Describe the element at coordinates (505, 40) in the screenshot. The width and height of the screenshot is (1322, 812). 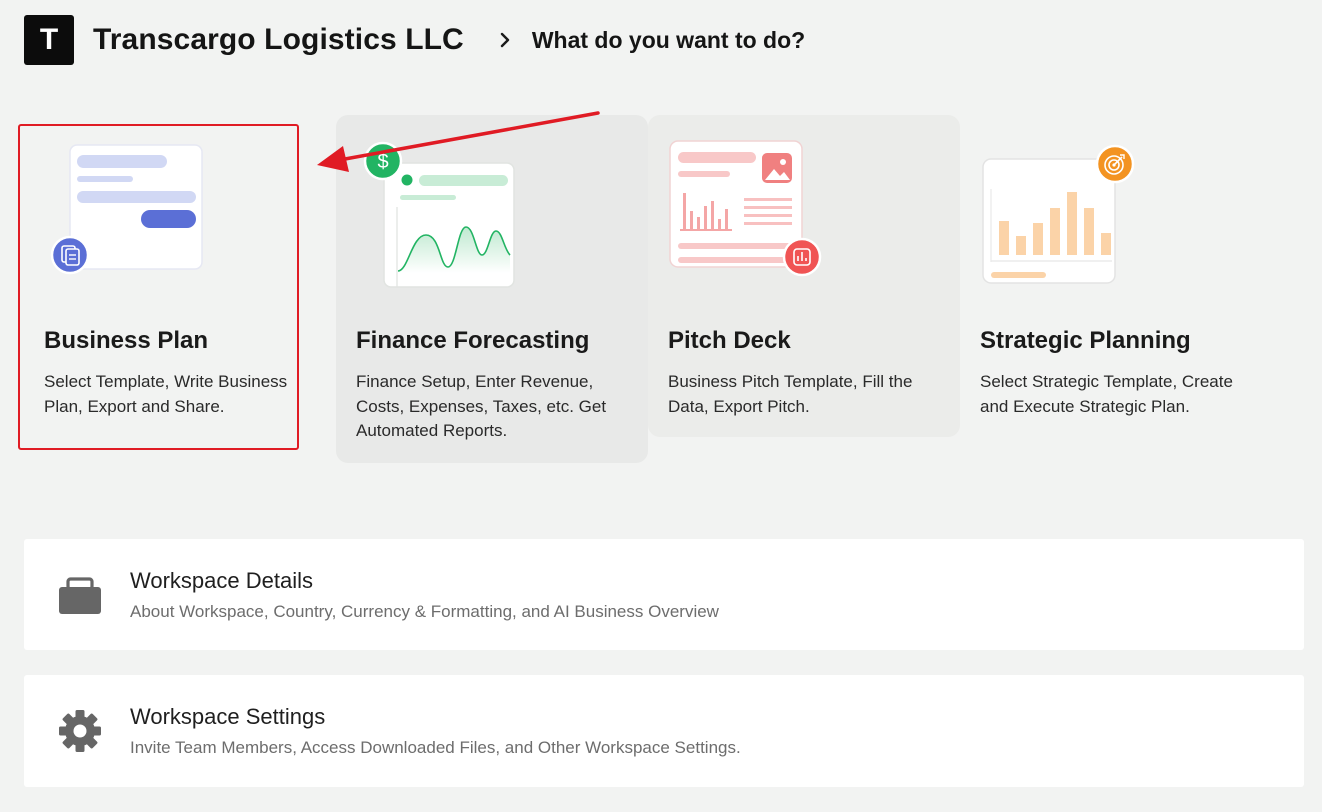
I see `chevron-right-icon` at that location.